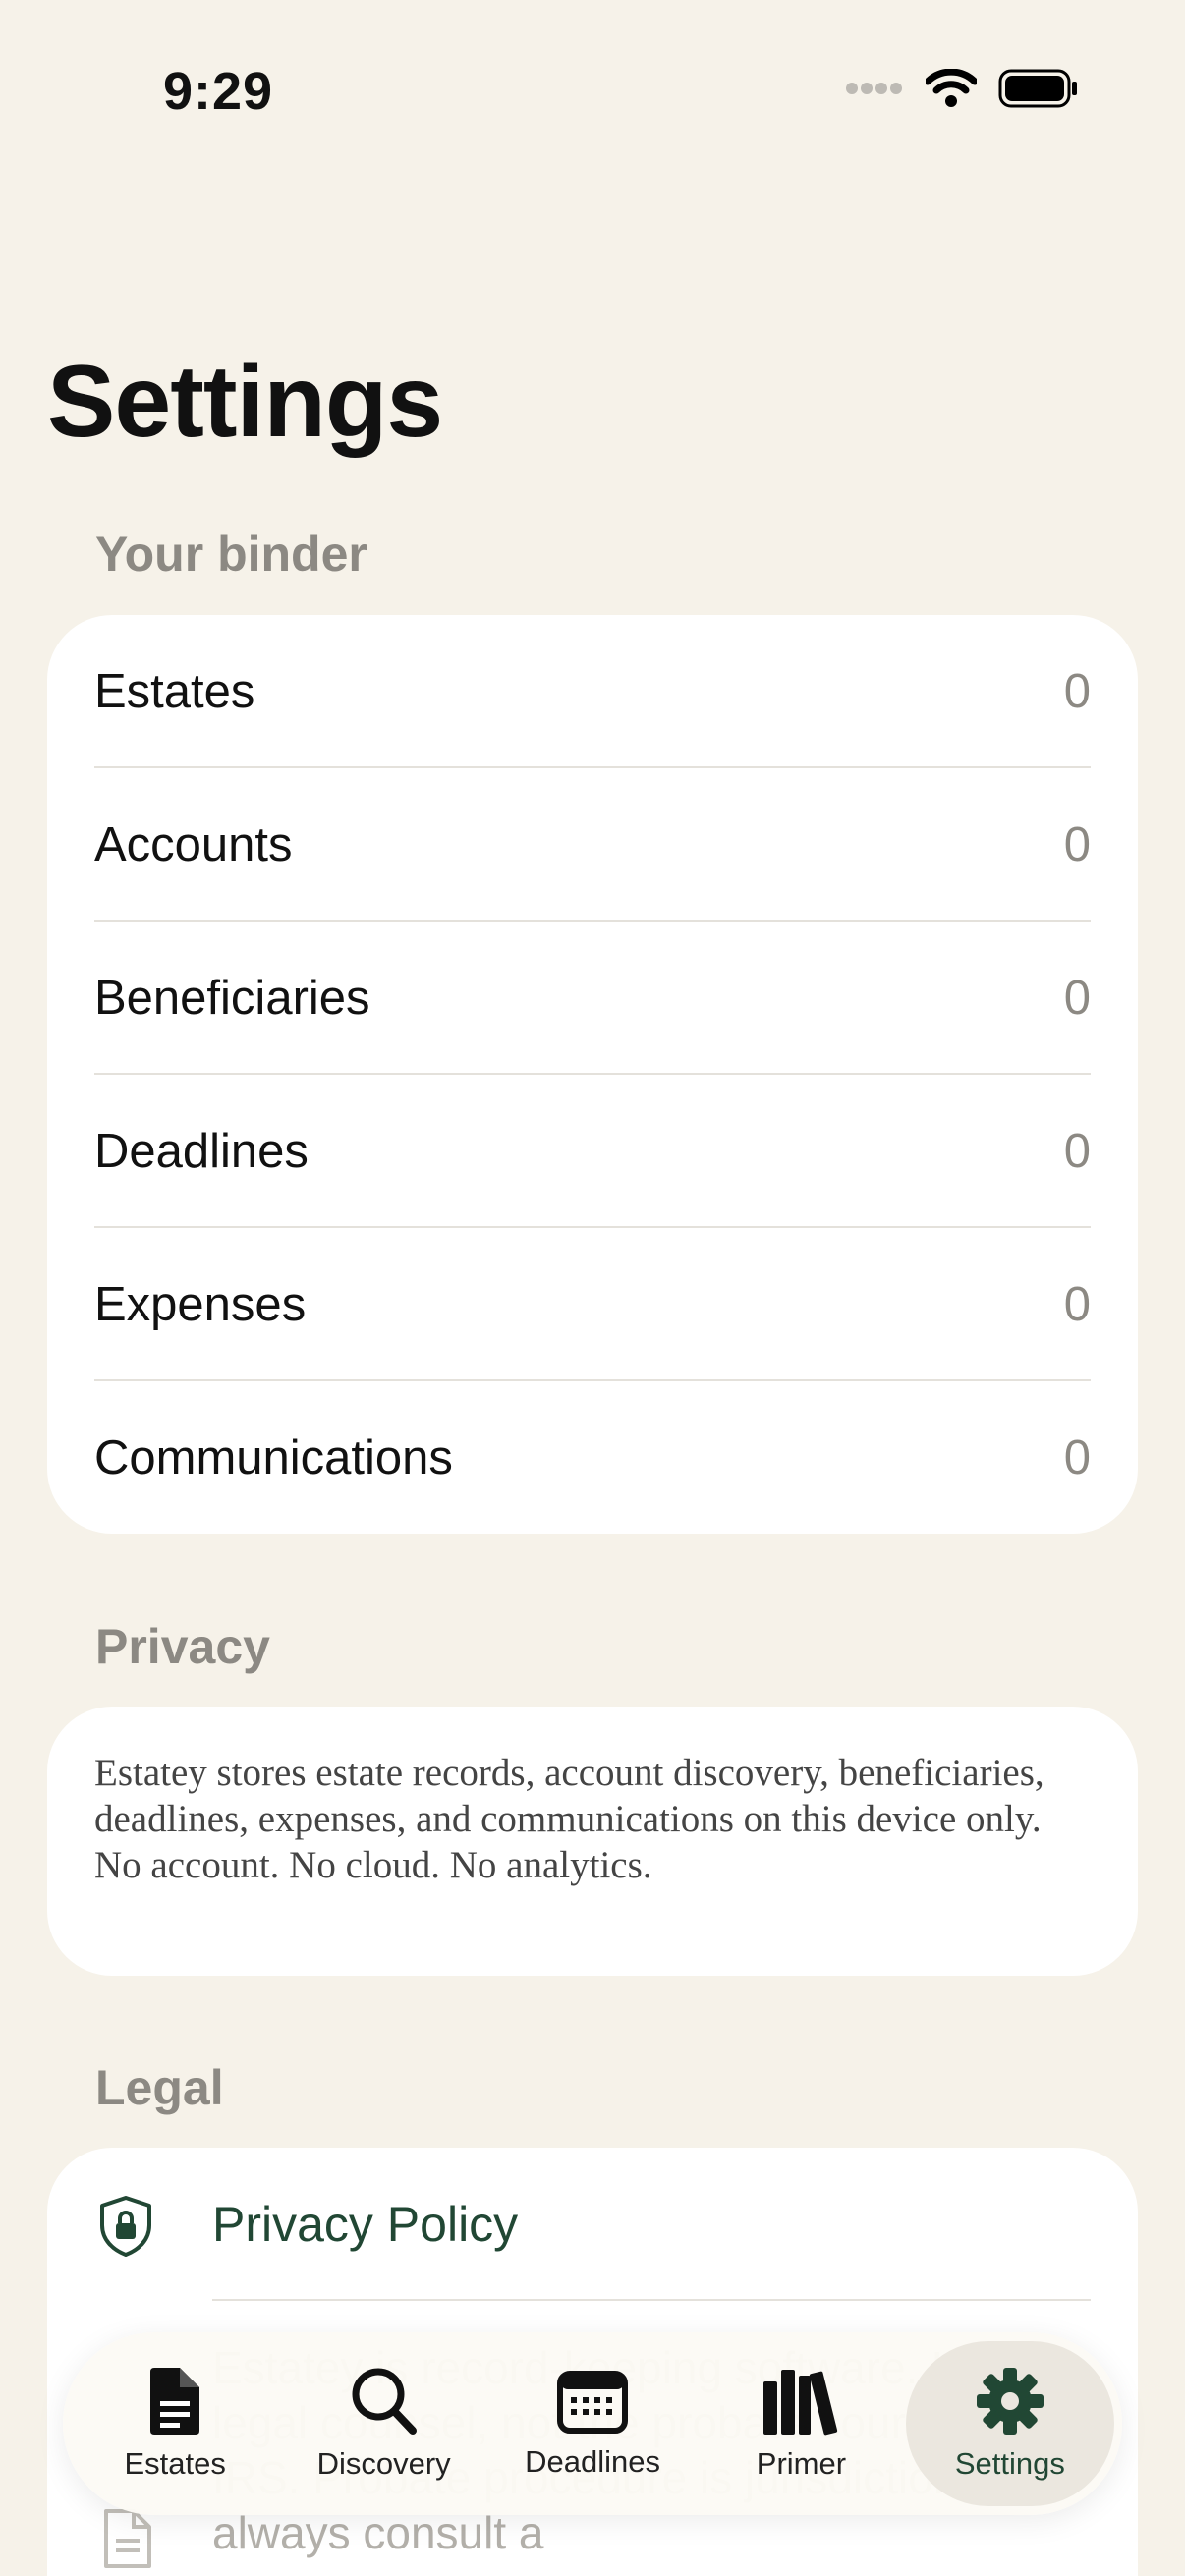 Image resolution: width=1185 pixels, height=2576 pixels. Describe the element at coordinates (384, 2463) in the screenshot. I see `tab-label: Discovery` at that location.